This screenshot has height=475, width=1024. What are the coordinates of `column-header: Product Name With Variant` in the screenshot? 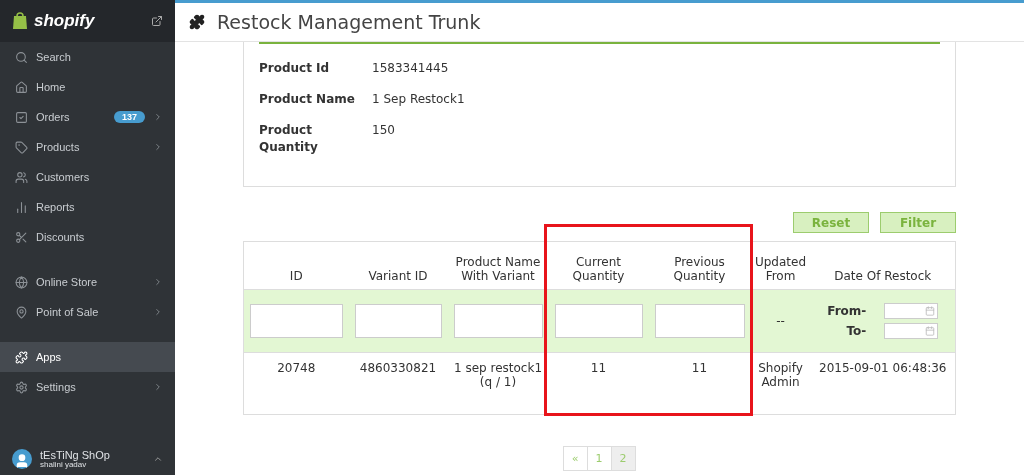 It's located at (498, 265).